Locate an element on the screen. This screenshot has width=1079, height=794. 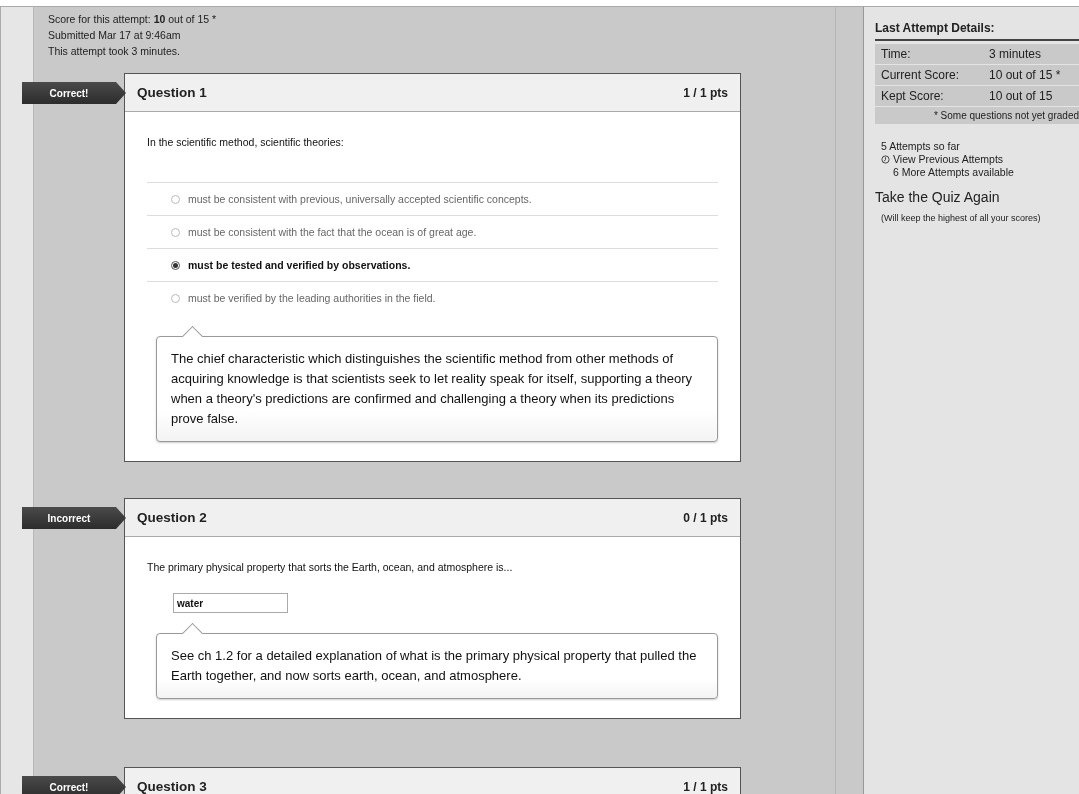
retake-link: Take the Quiz Again is located at coordinates (977, 197).